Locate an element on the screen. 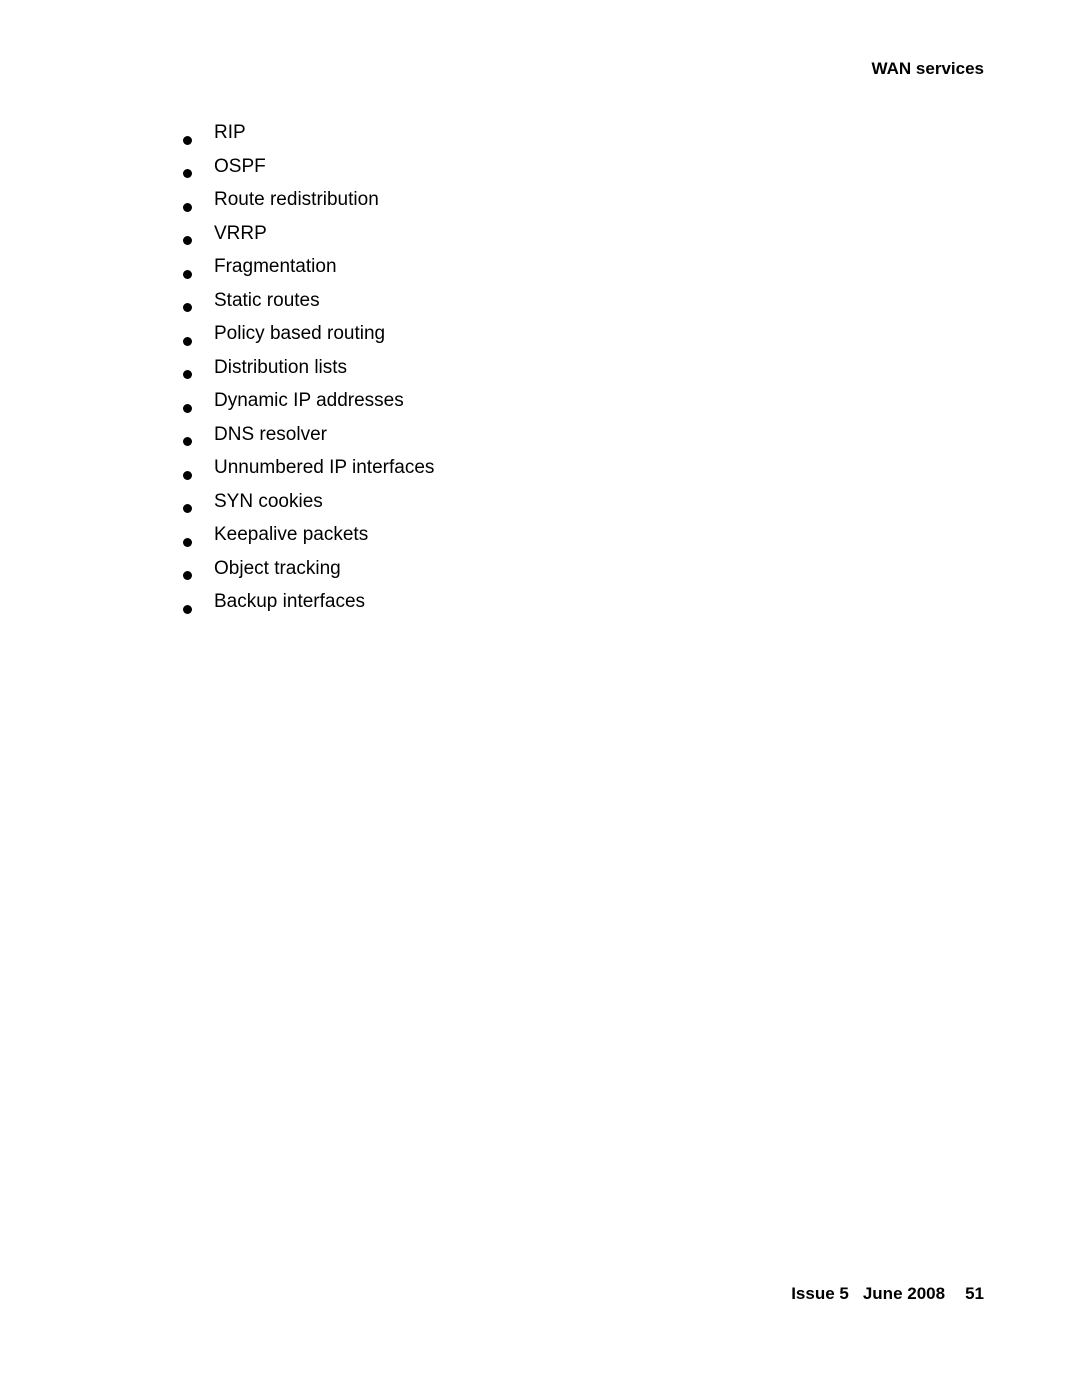 This screenshot has width=1080, height=1397. list-item: Object tracking is located at coordinates (261, 574).